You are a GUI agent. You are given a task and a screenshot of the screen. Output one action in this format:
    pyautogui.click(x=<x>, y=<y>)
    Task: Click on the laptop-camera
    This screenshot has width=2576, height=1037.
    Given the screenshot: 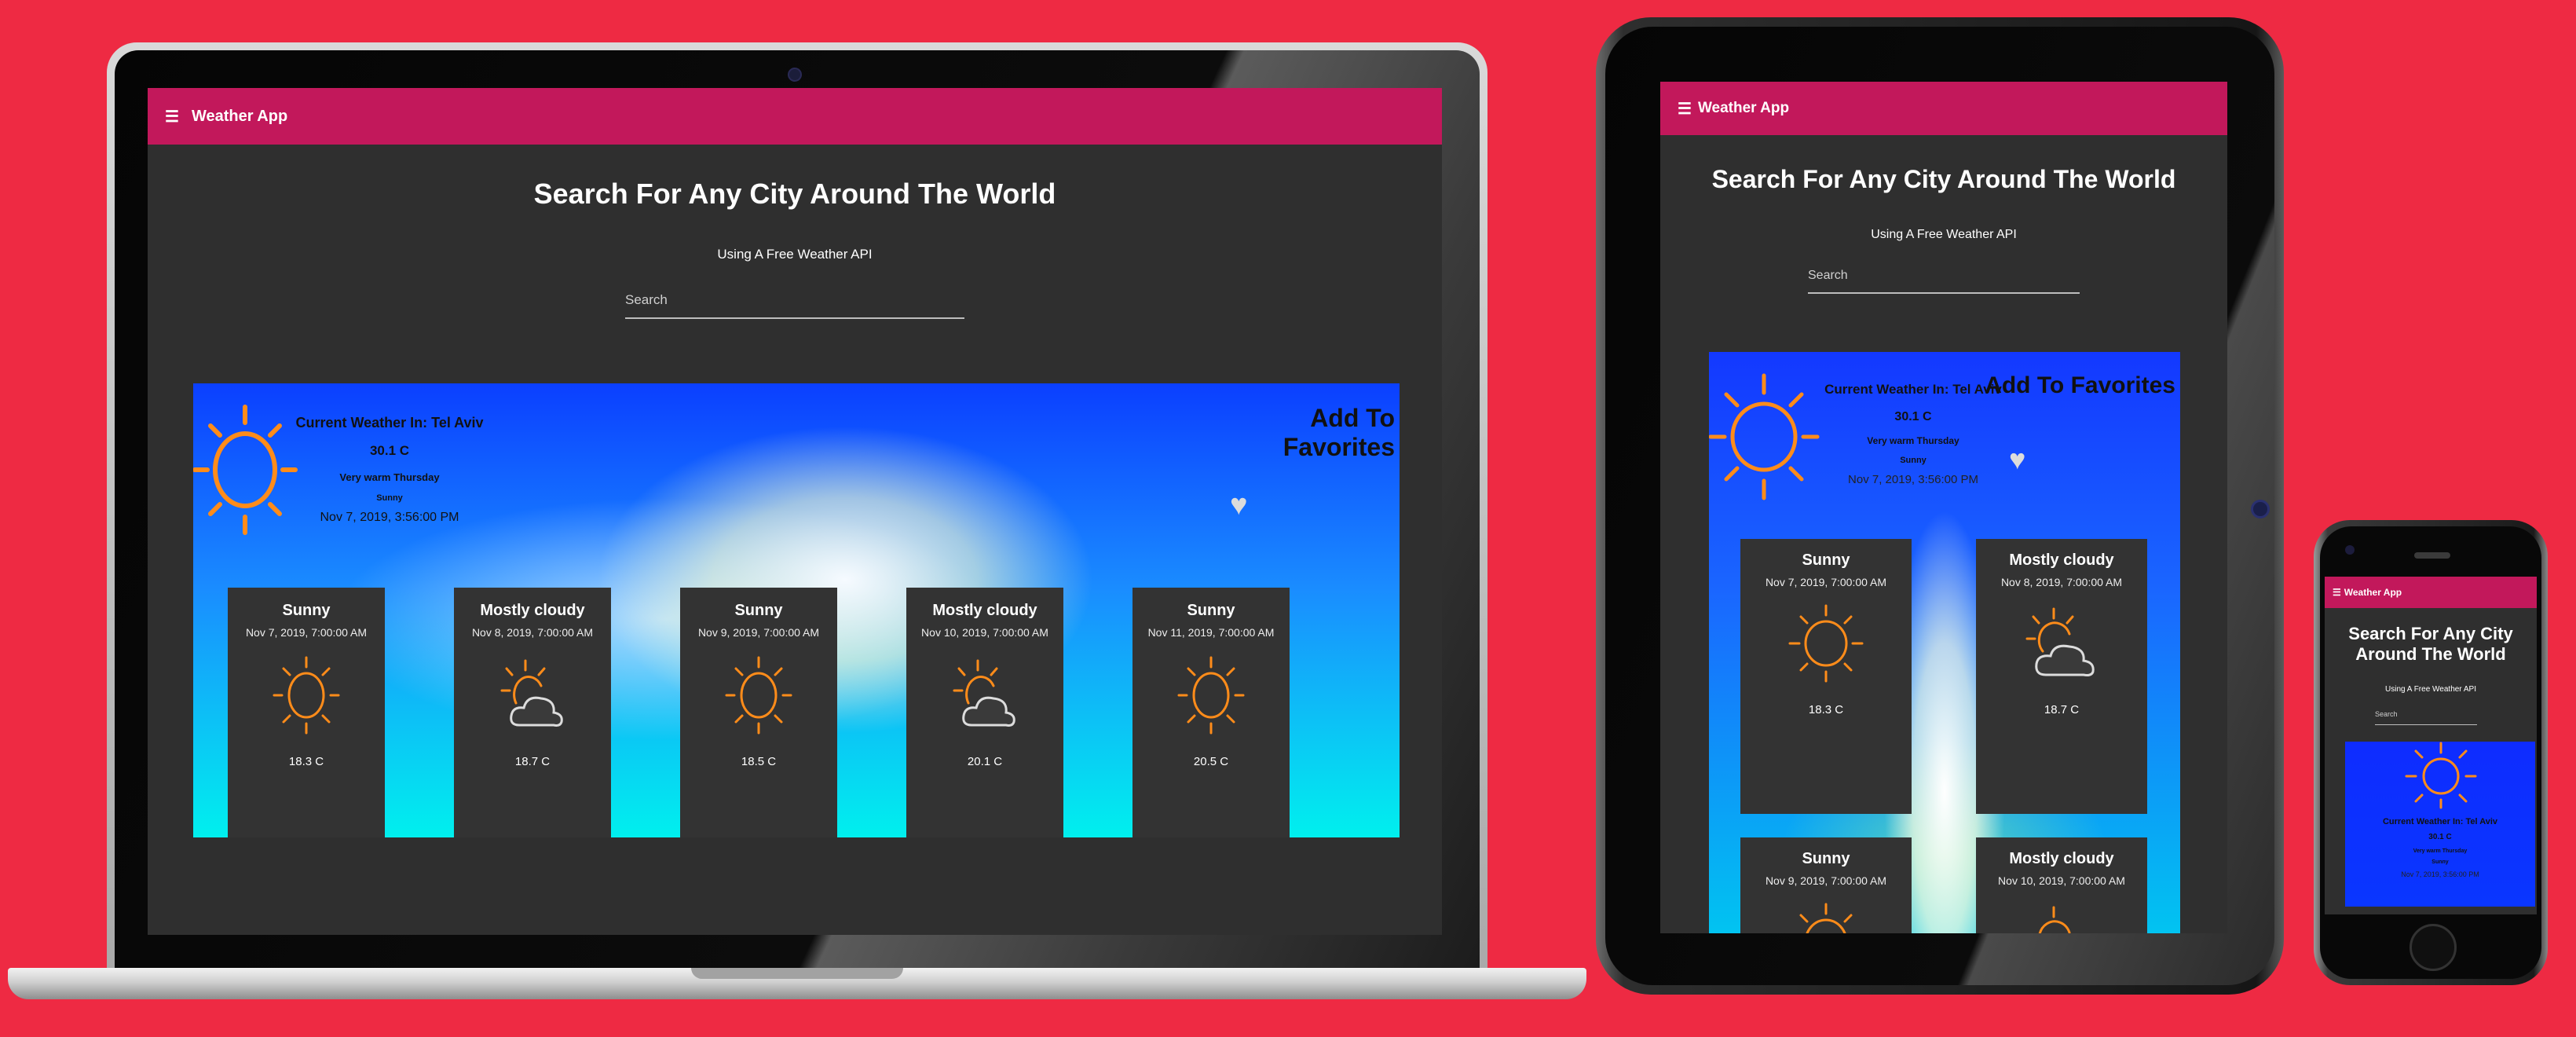 What is the action you would take?
    pyautogui.click(x=795, y=75)
    